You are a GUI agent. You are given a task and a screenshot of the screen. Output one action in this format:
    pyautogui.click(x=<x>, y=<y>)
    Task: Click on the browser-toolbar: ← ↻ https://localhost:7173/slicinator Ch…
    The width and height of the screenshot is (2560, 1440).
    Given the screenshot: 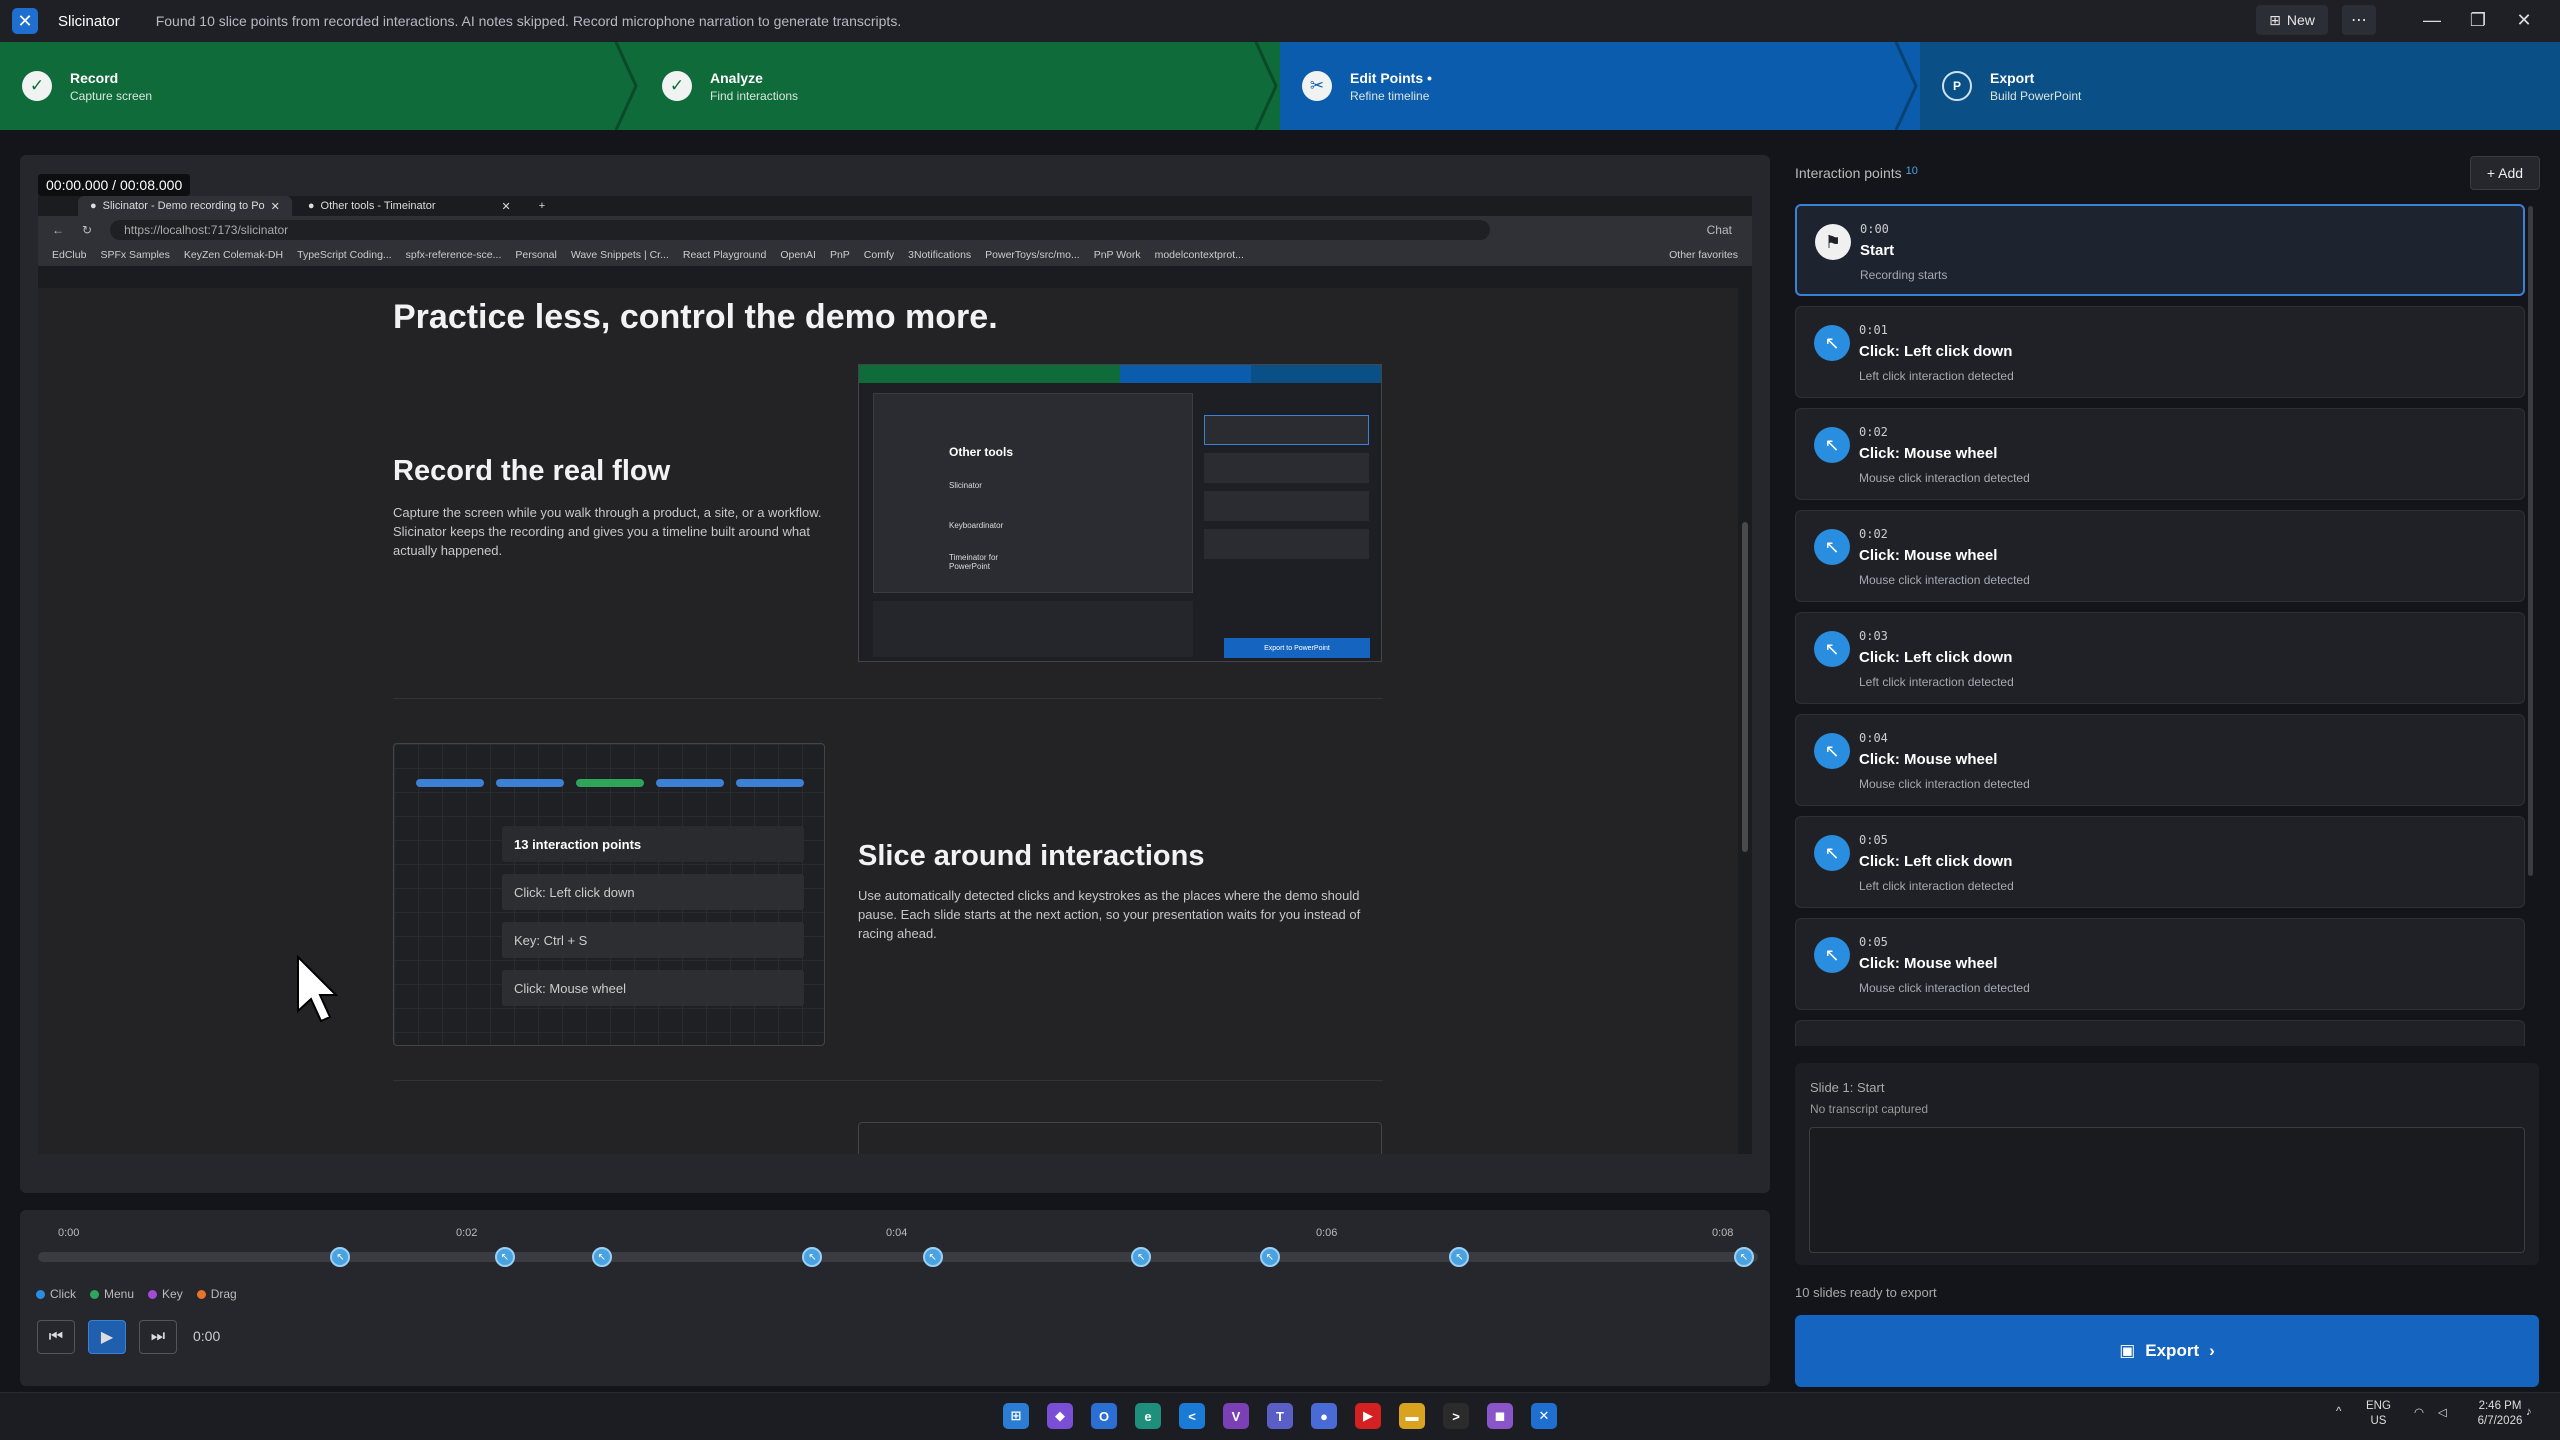 What is the action you would take?
    pyautogui.click(x=895, y=230)
    